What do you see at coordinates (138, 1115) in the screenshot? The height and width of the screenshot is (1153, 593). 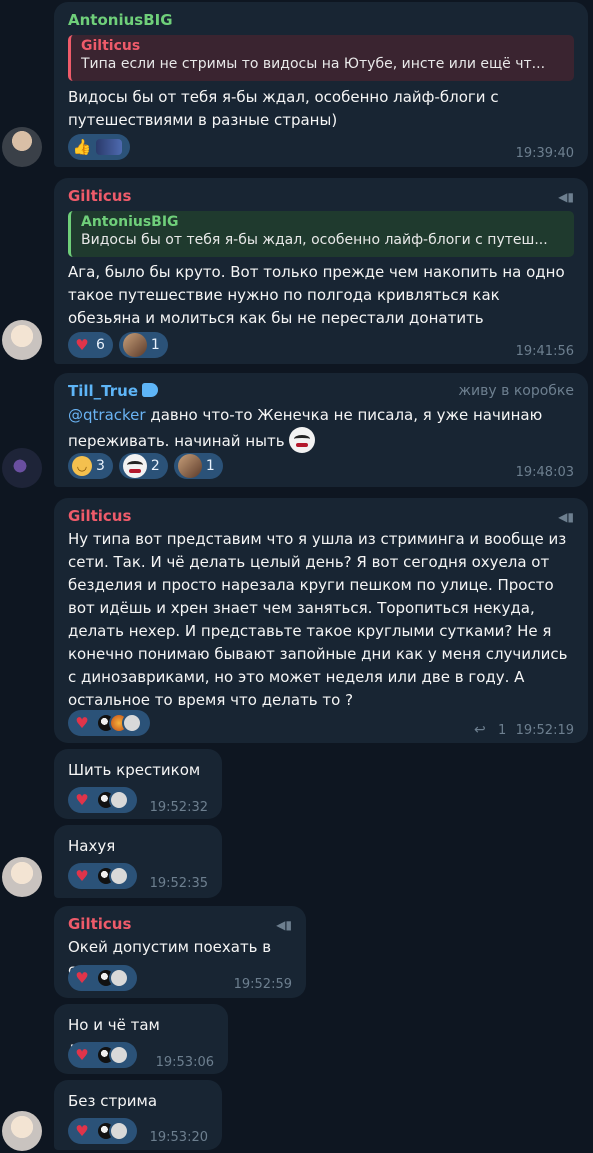 I see `message-bubble: Без стрима ♥ 19:53:20` at bounding box center [138, 1115].